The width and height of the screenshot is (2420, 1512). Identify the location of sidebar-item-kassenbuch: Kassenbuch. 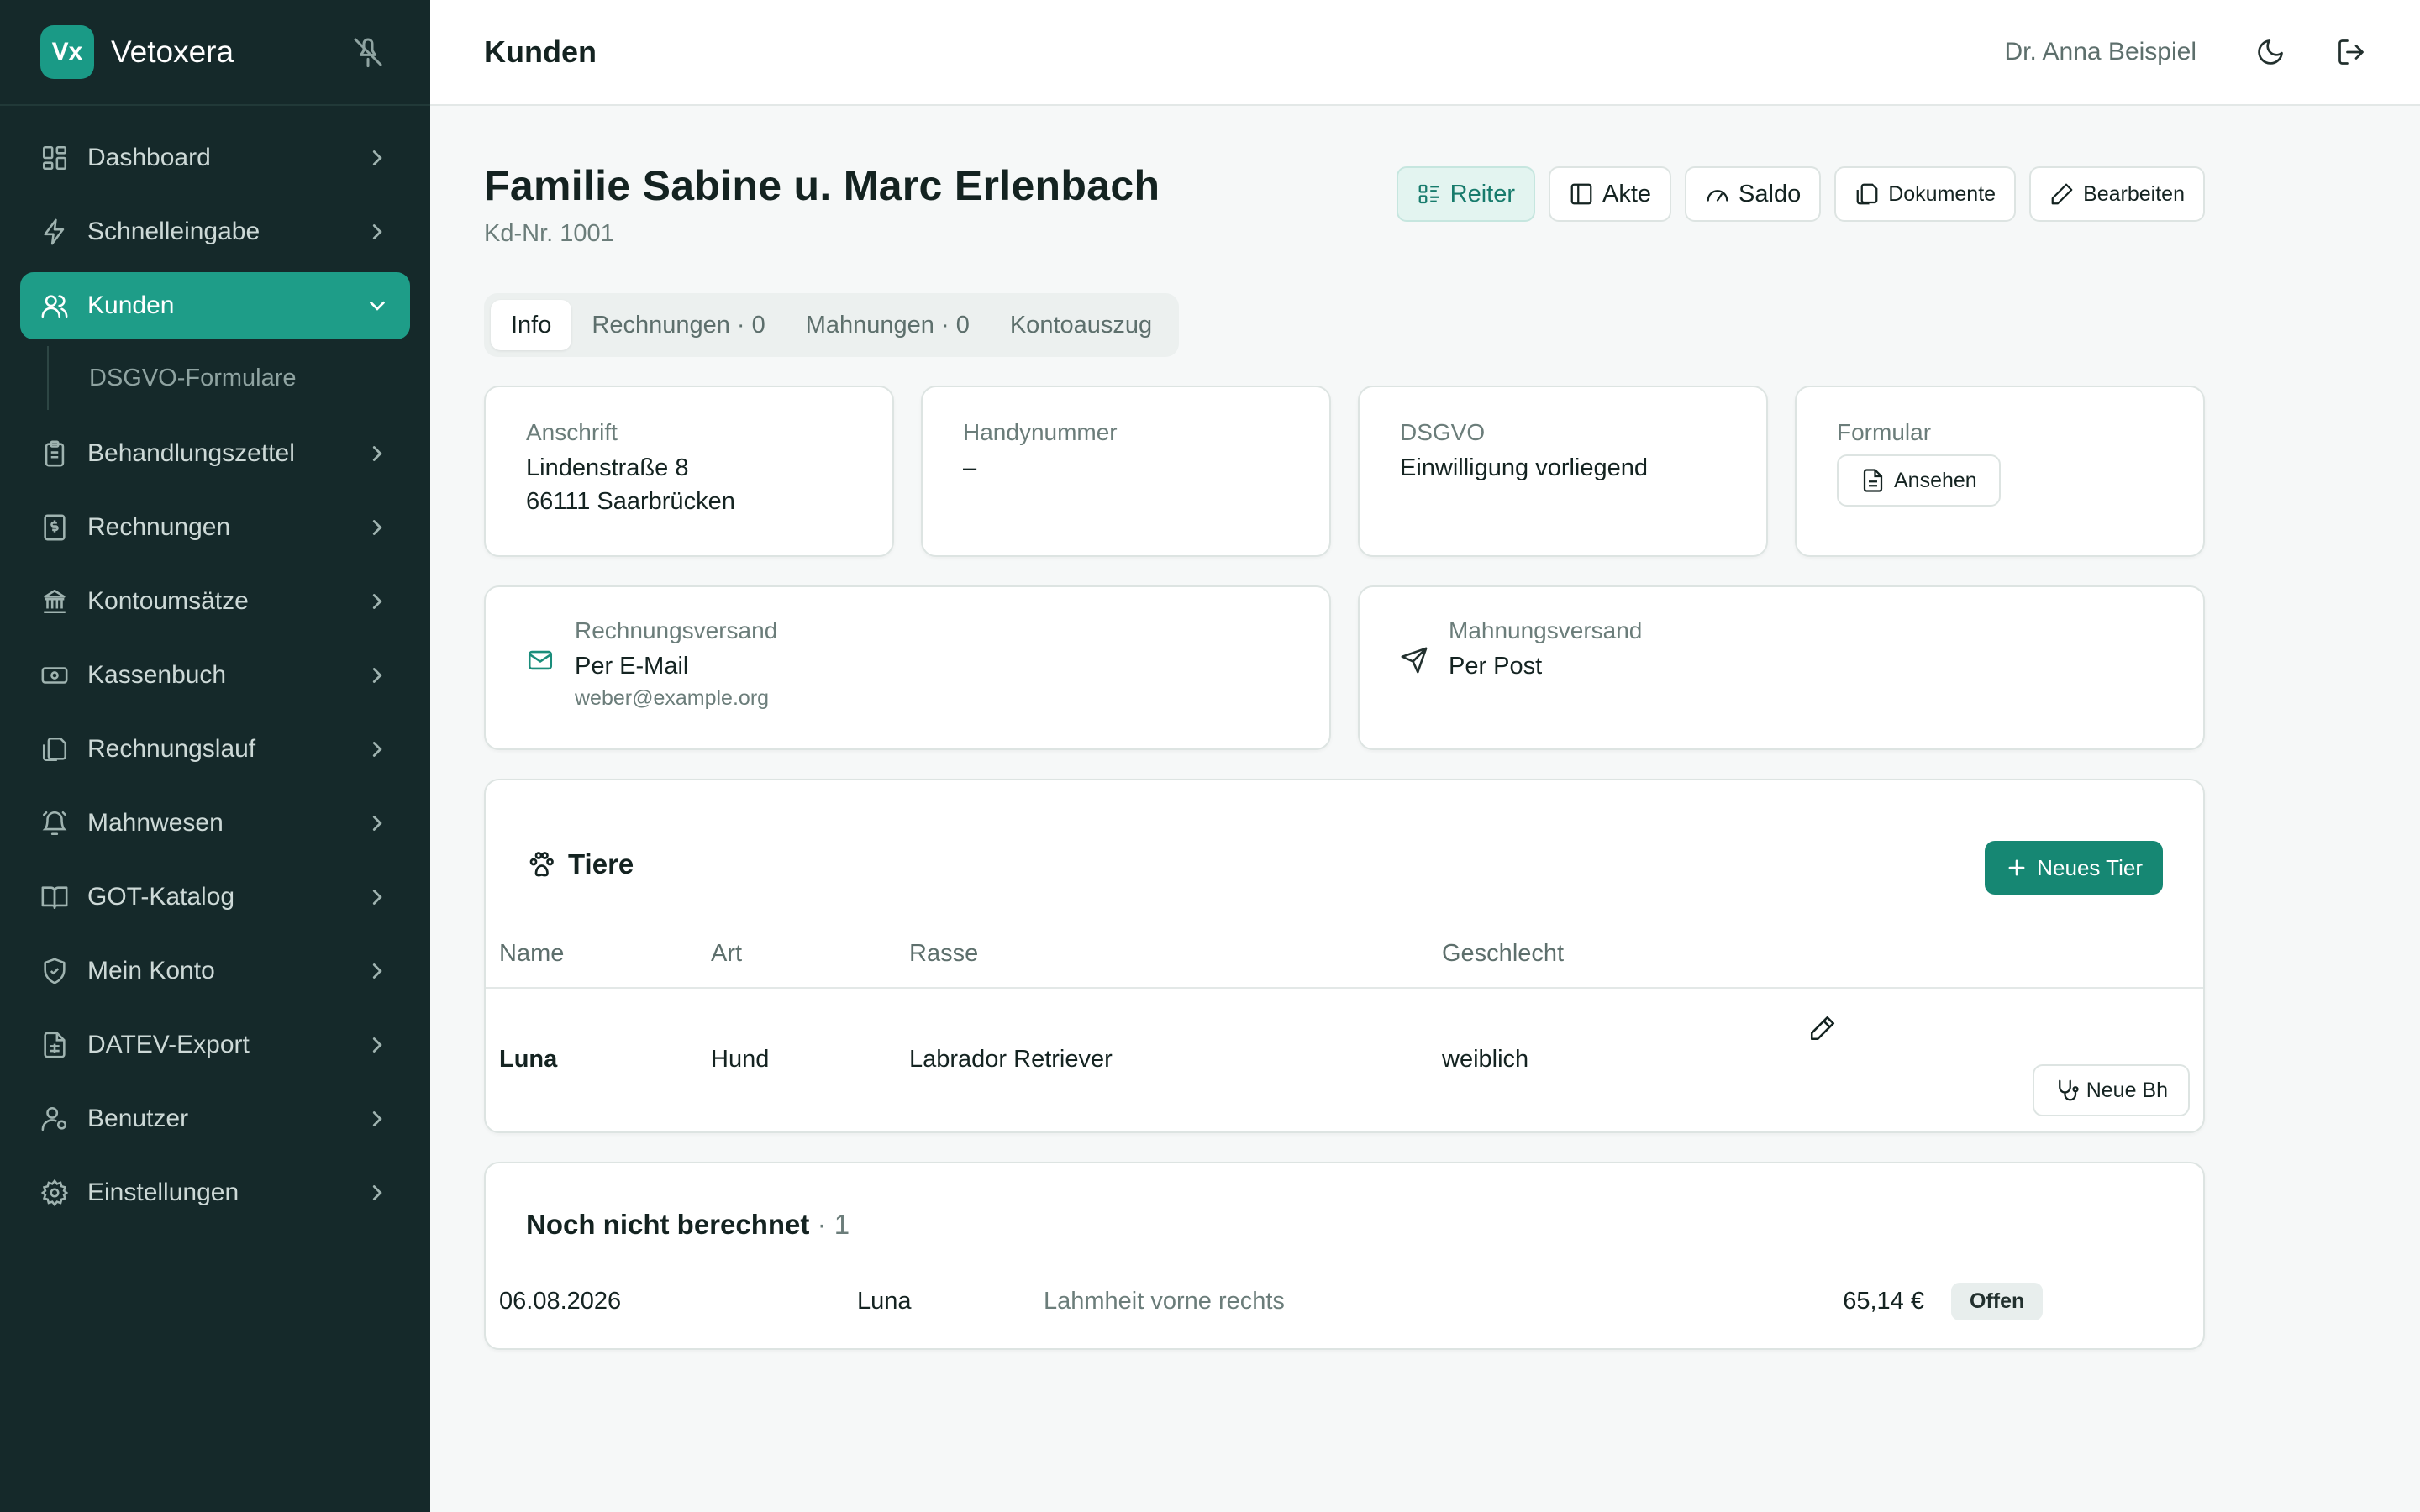
(215, 675).